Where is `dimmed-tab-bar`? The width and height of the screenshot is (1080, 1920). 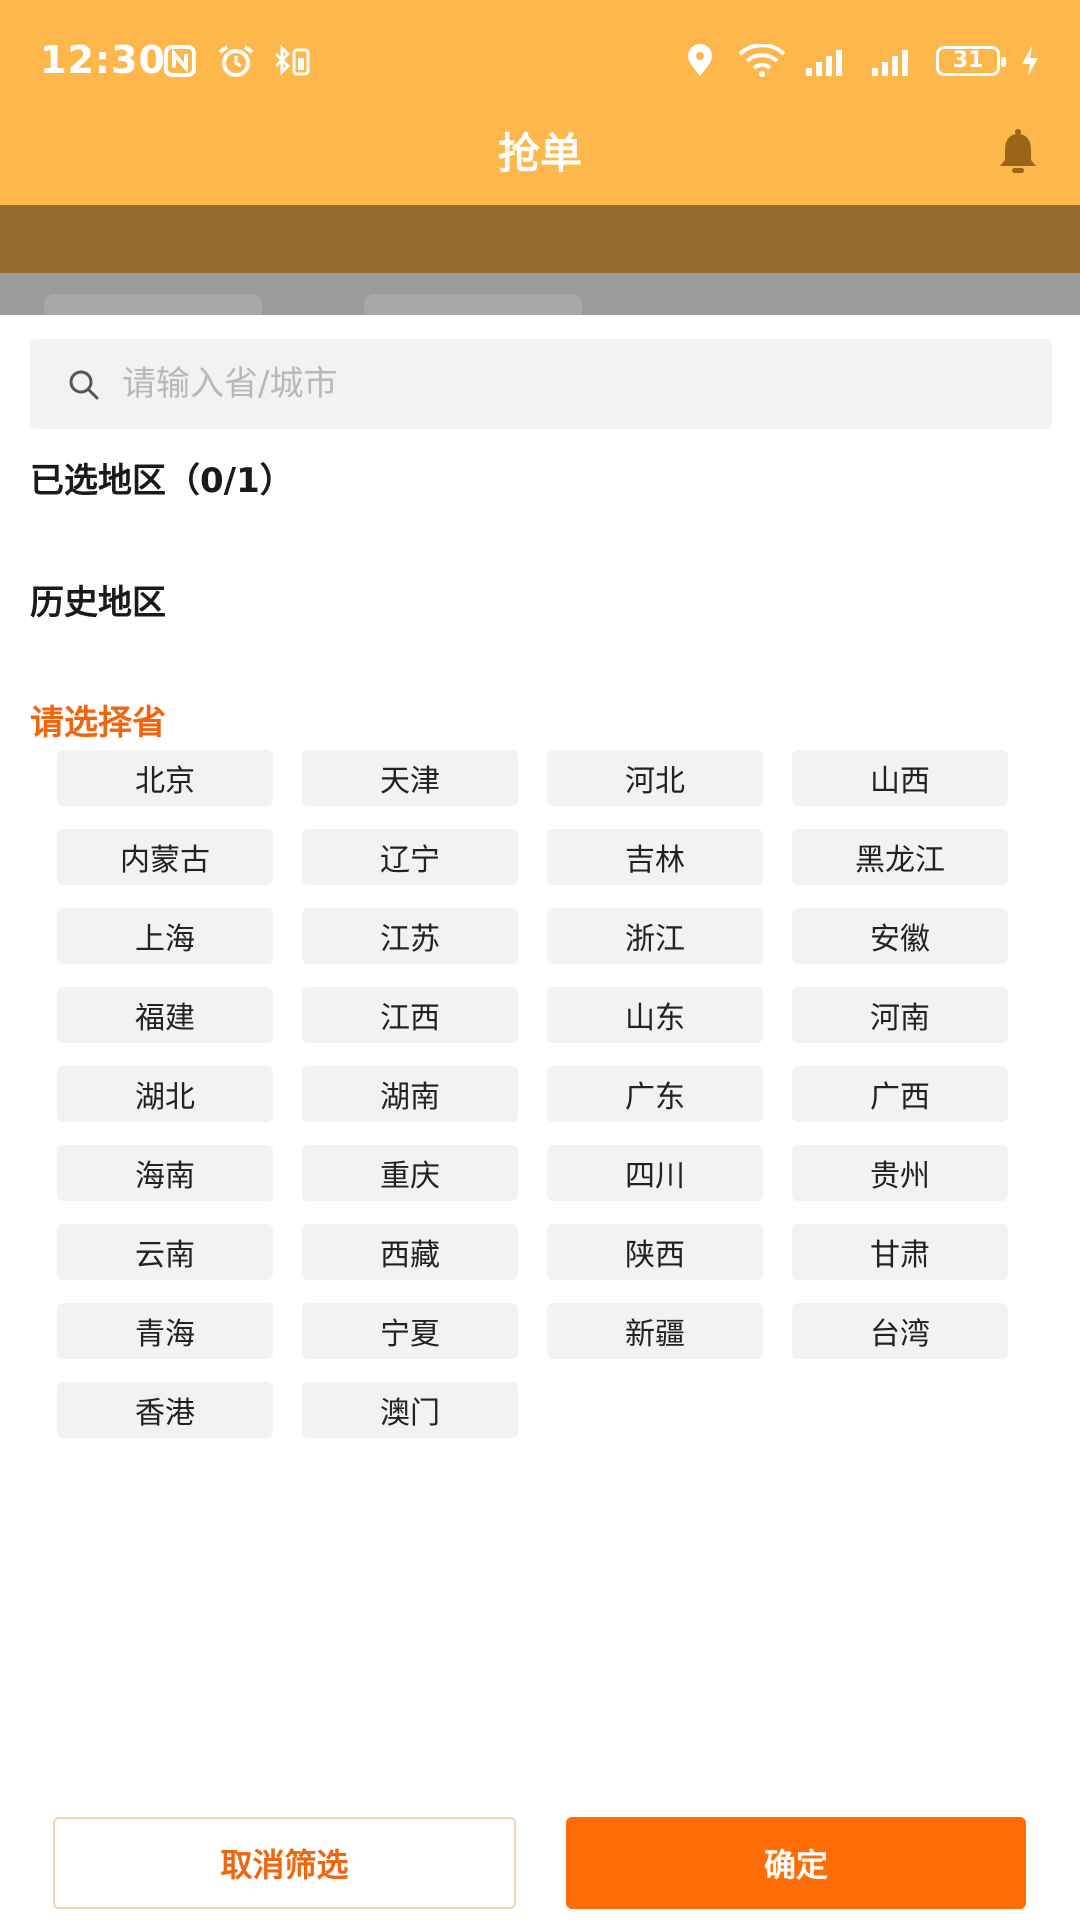 dimmed-tab-bar is located at coordinates (540, 239).